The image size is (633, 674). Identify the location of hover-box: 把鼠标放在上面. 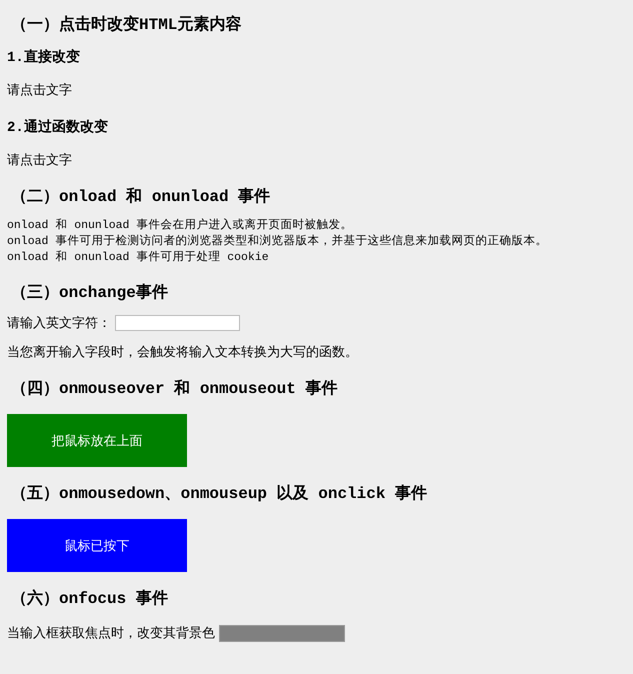
(97, 440).